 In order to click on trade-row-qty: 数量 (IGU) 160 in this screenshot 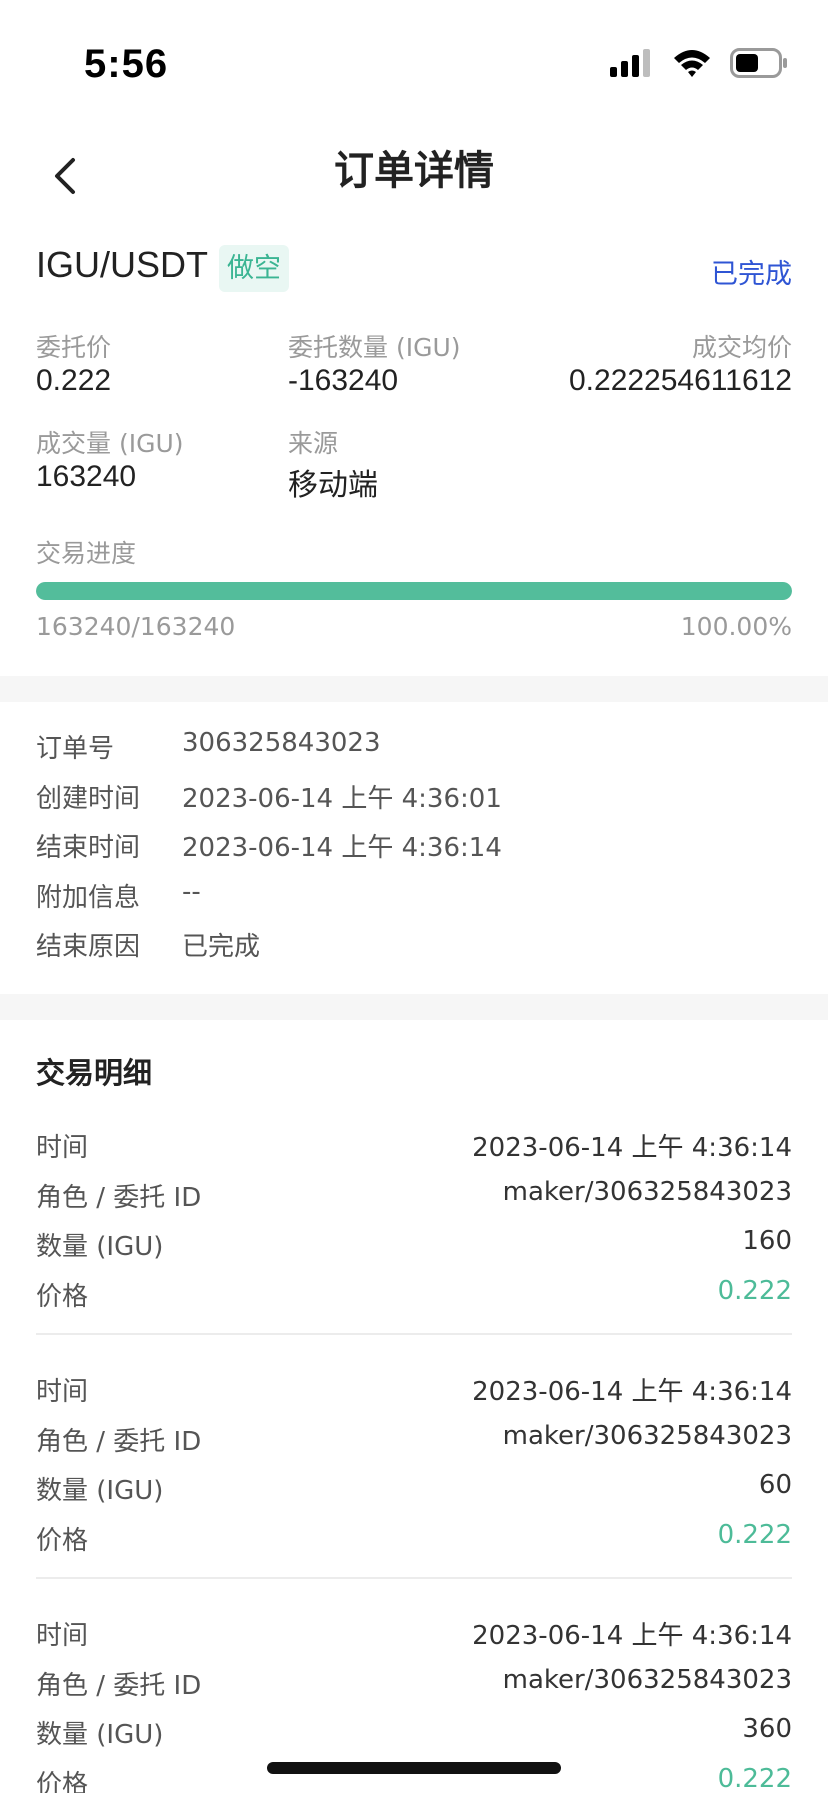, I will do `click(414, 1246)`.